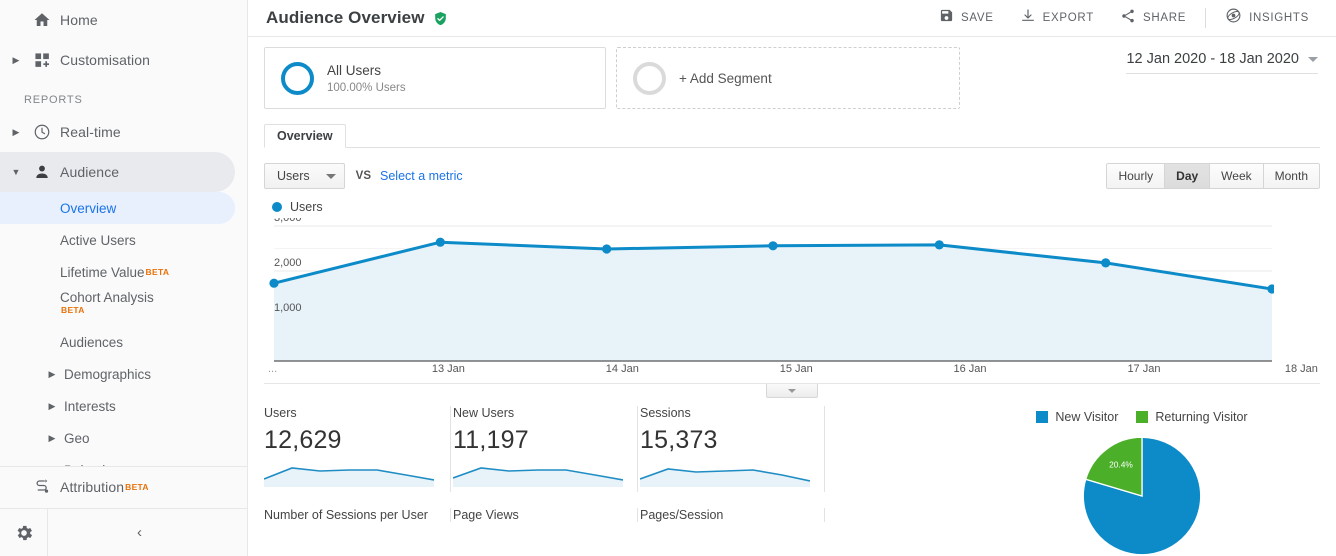 The image size is (1336, 556). What do you see at coordinates (88, 208) in the screenshot?
I see `sidebar-subitem-label: Overview` at bounding box center [88, 208].